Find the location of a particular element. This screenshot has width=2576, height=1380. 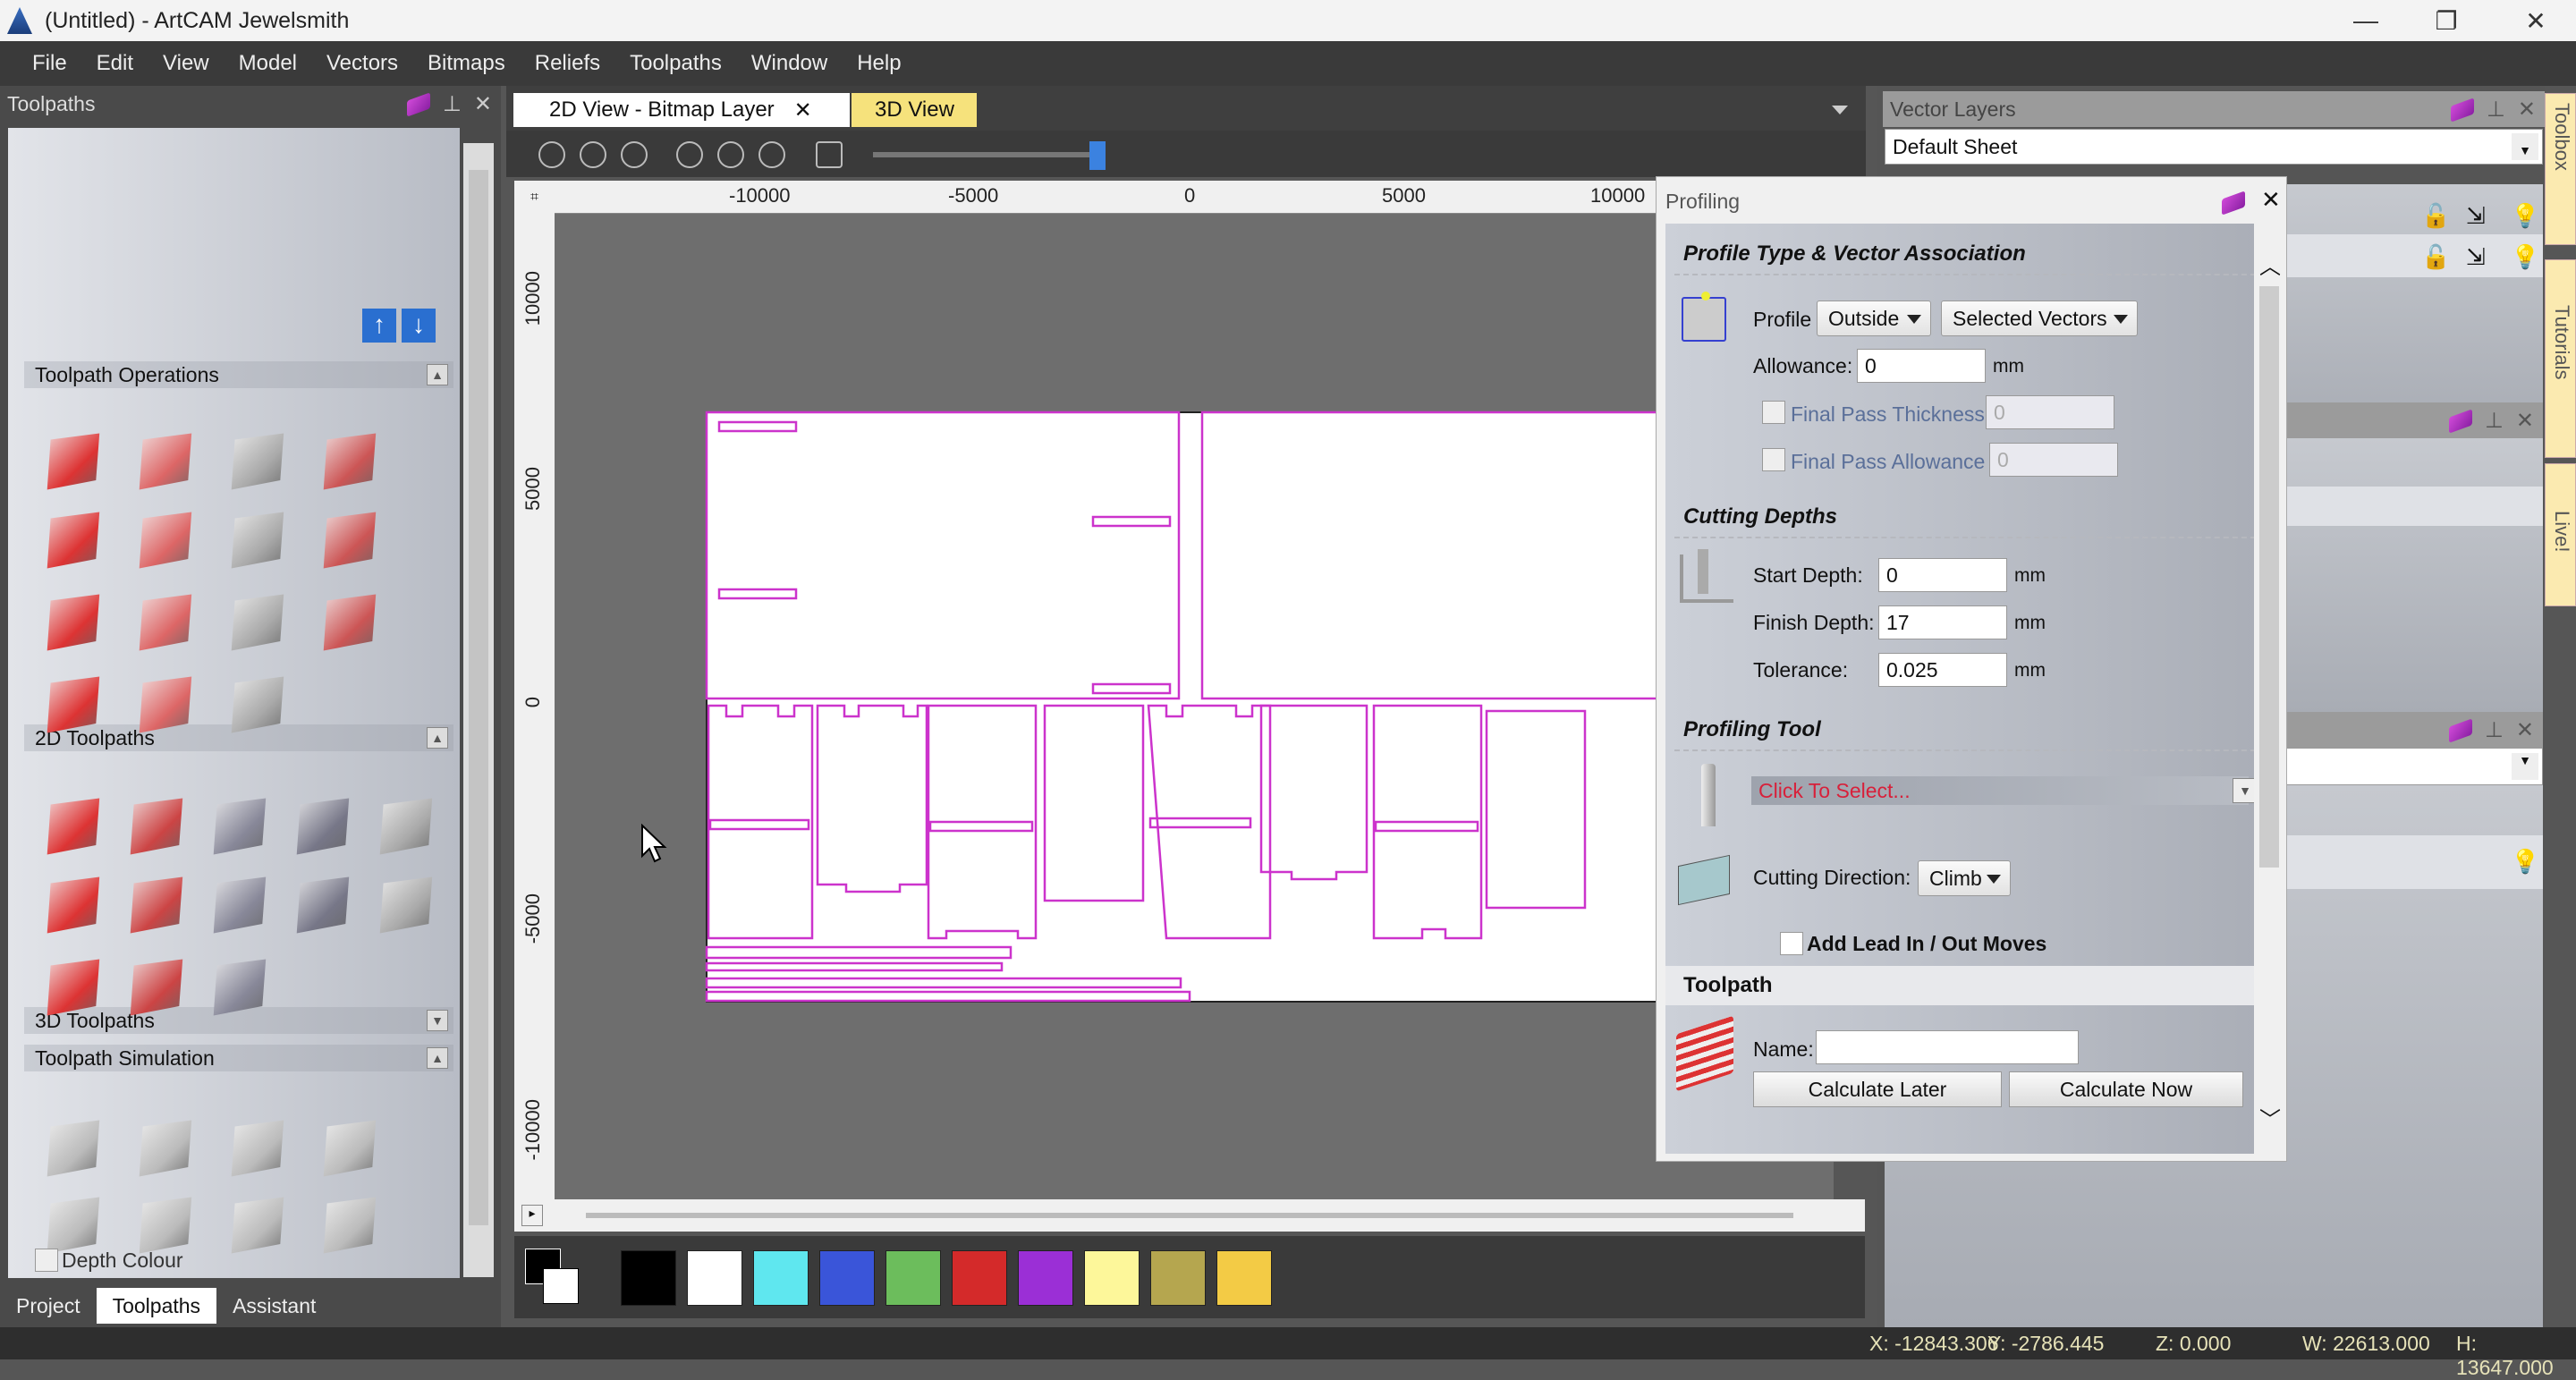

side-tab-toolbox: Toolbox is located at coordinates (2560, 169).